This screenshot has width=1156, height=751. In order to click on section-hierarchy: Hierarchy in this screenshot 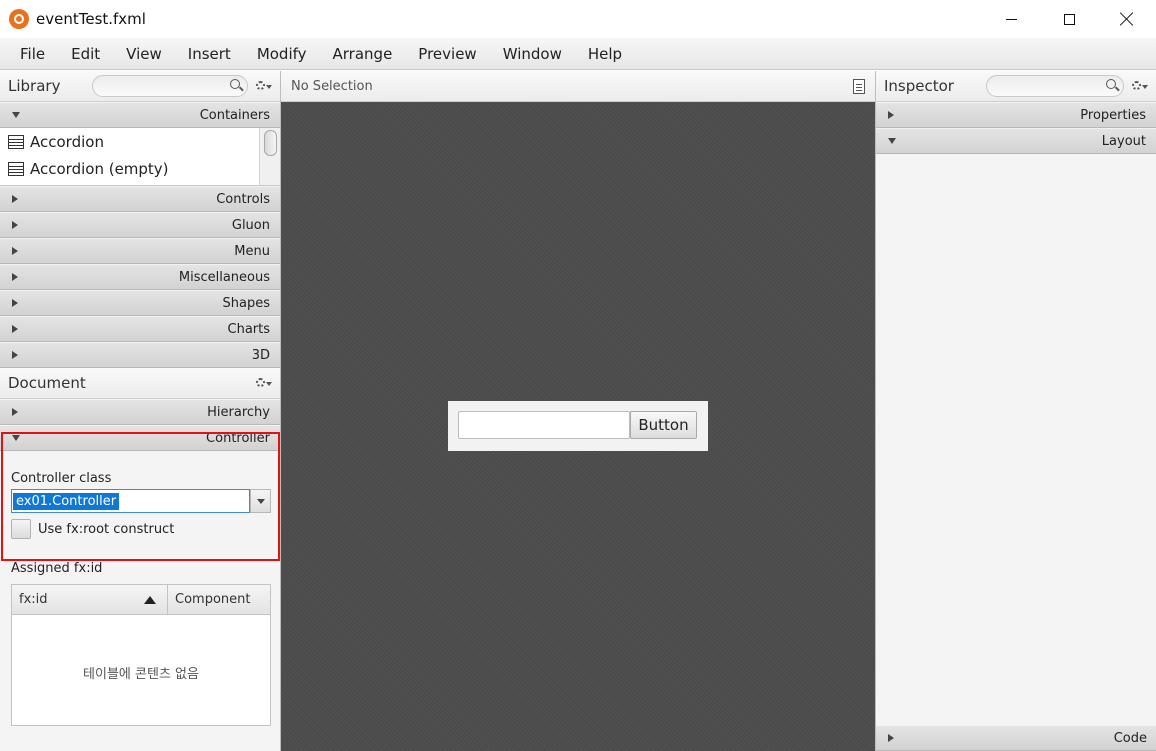, I will do `click(140, 412)`.